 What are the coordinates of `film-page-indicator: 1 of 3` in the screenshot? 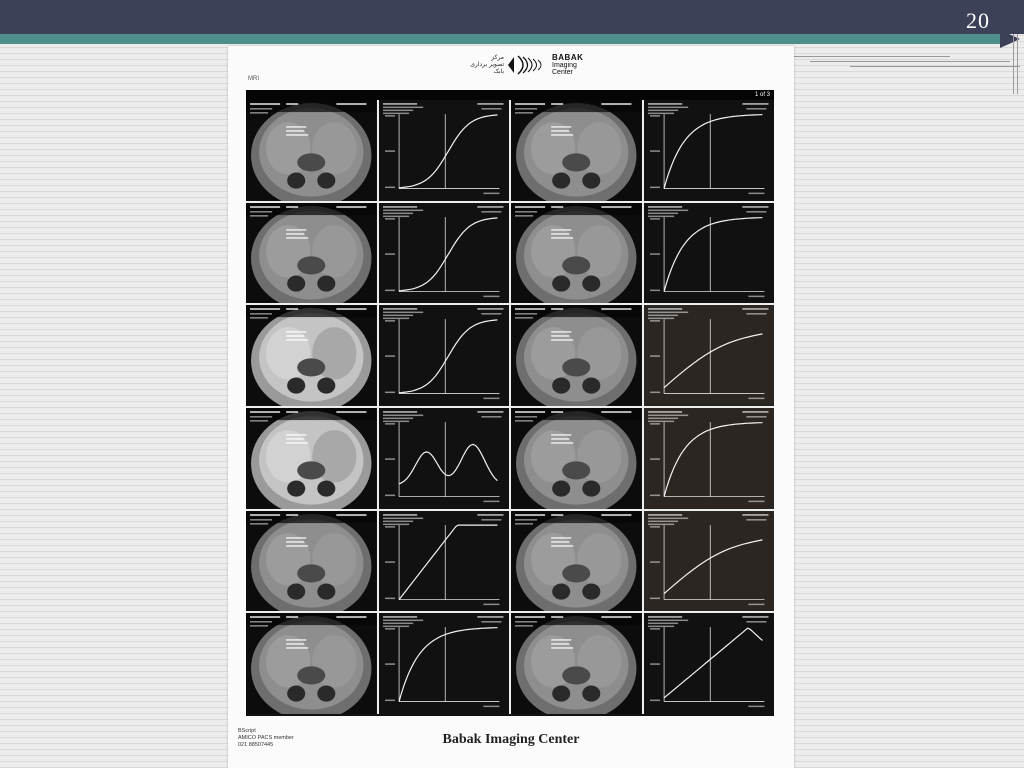 It's located at (762, 95).